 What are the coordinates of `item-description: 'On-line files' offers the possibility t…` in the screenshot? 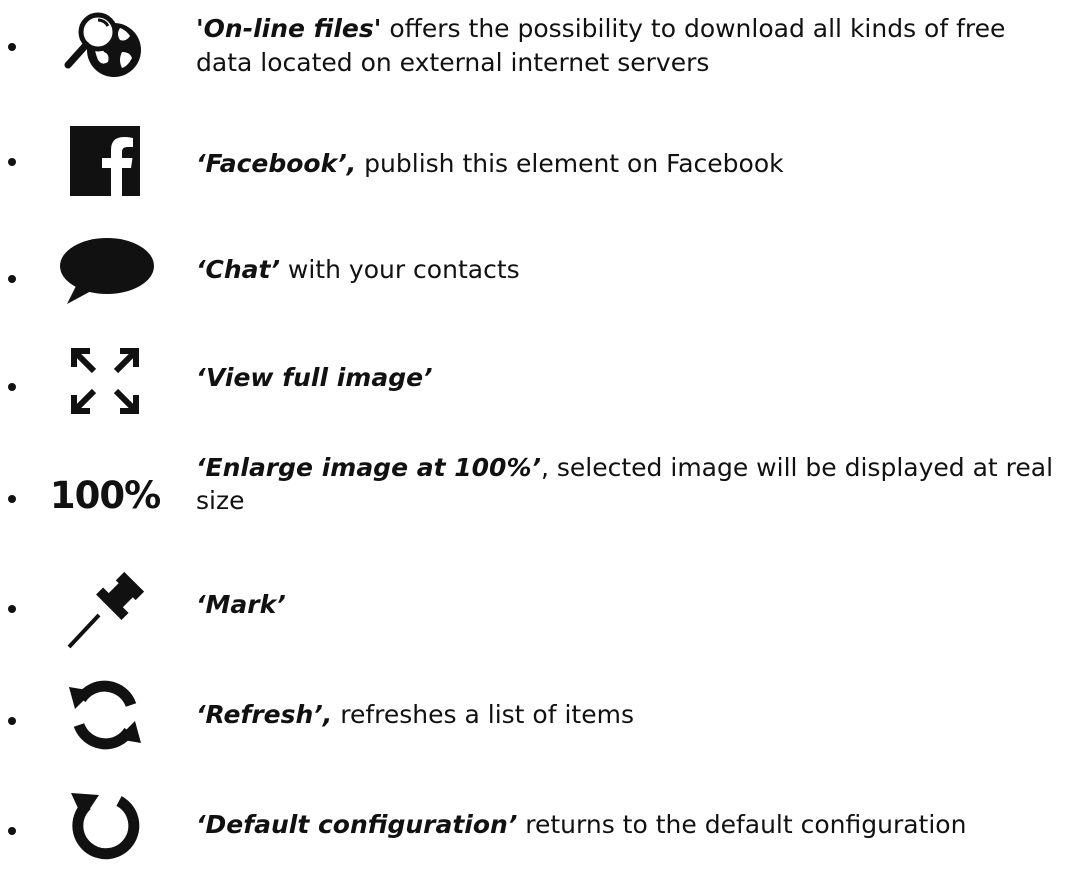 It's located at (632, 46).